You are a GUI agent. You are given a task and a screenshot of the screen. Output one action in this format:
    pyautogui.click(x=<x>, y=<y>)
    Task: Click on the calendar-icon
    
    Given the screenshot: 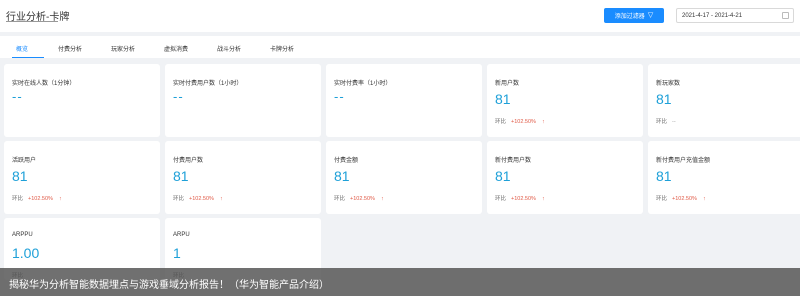 What is the action you would take?
    pyautogui.click(x=785, y=15)
    